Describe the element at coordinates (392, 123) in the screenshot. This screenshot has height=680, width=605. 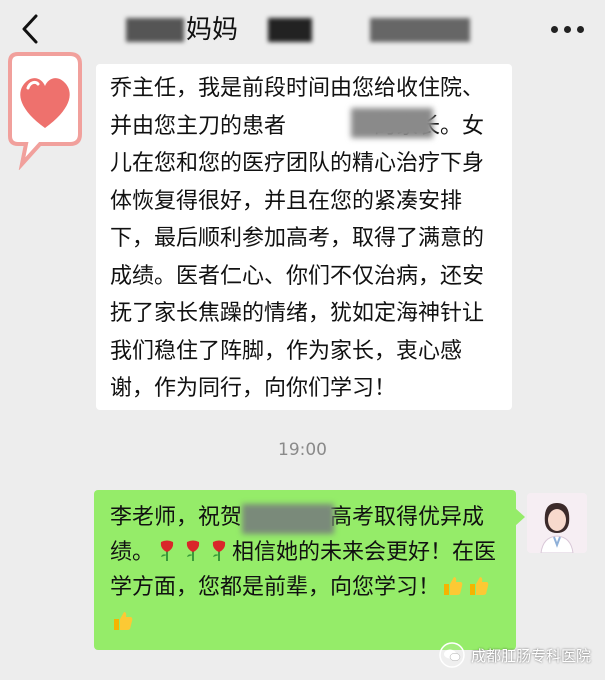
I see `redacted-patient-name` at that location.